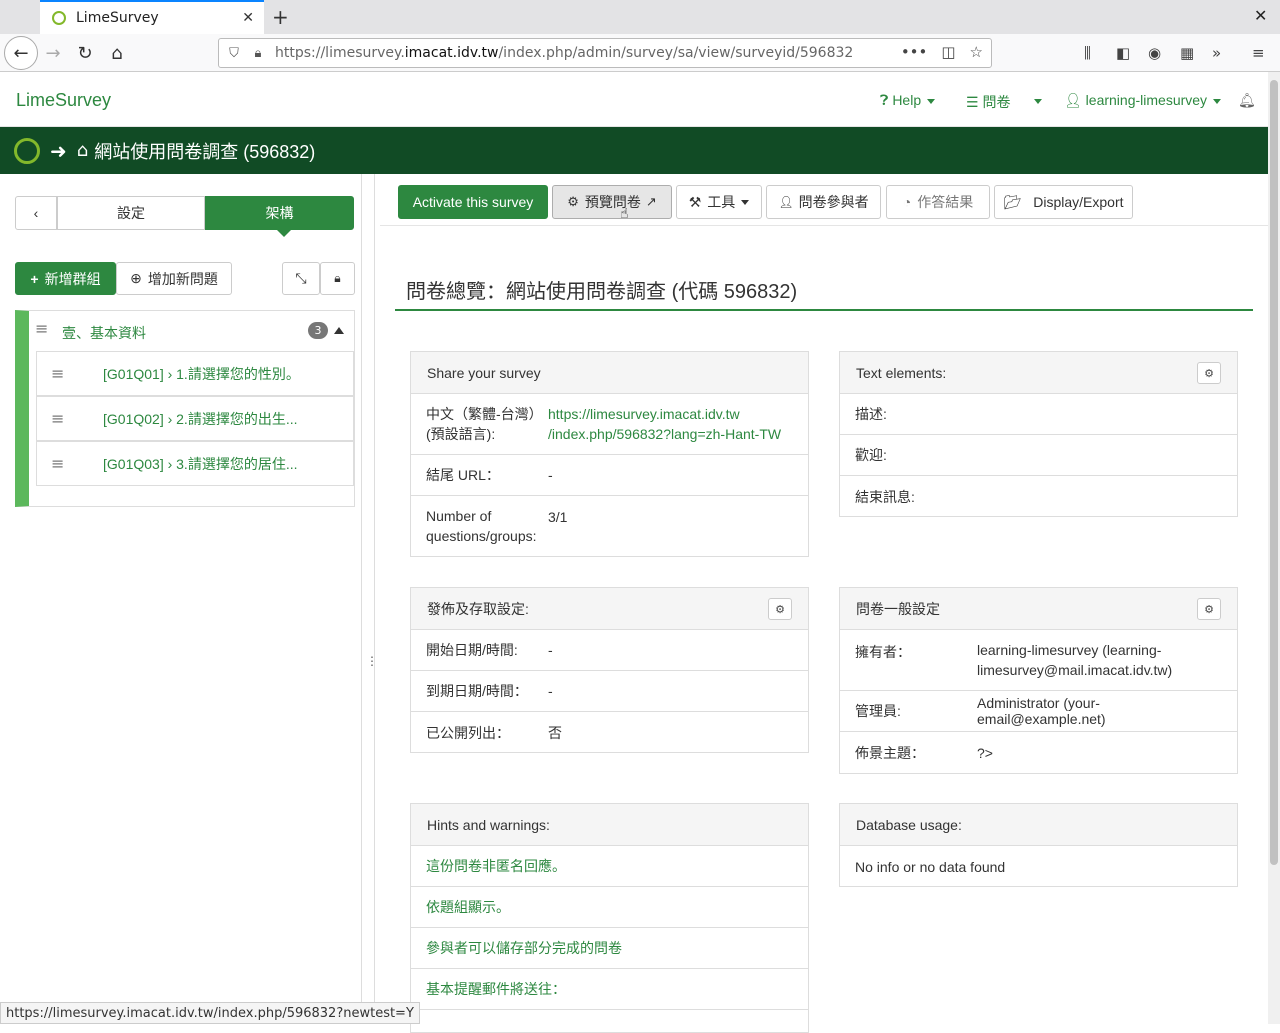 Image resolution: width=1280 pixels, height=1033 pixels. What do you see at coordinates (1258, 53) in the screenshot?
I see `menu-icon: ≡` at bounding box center [1258, 53].